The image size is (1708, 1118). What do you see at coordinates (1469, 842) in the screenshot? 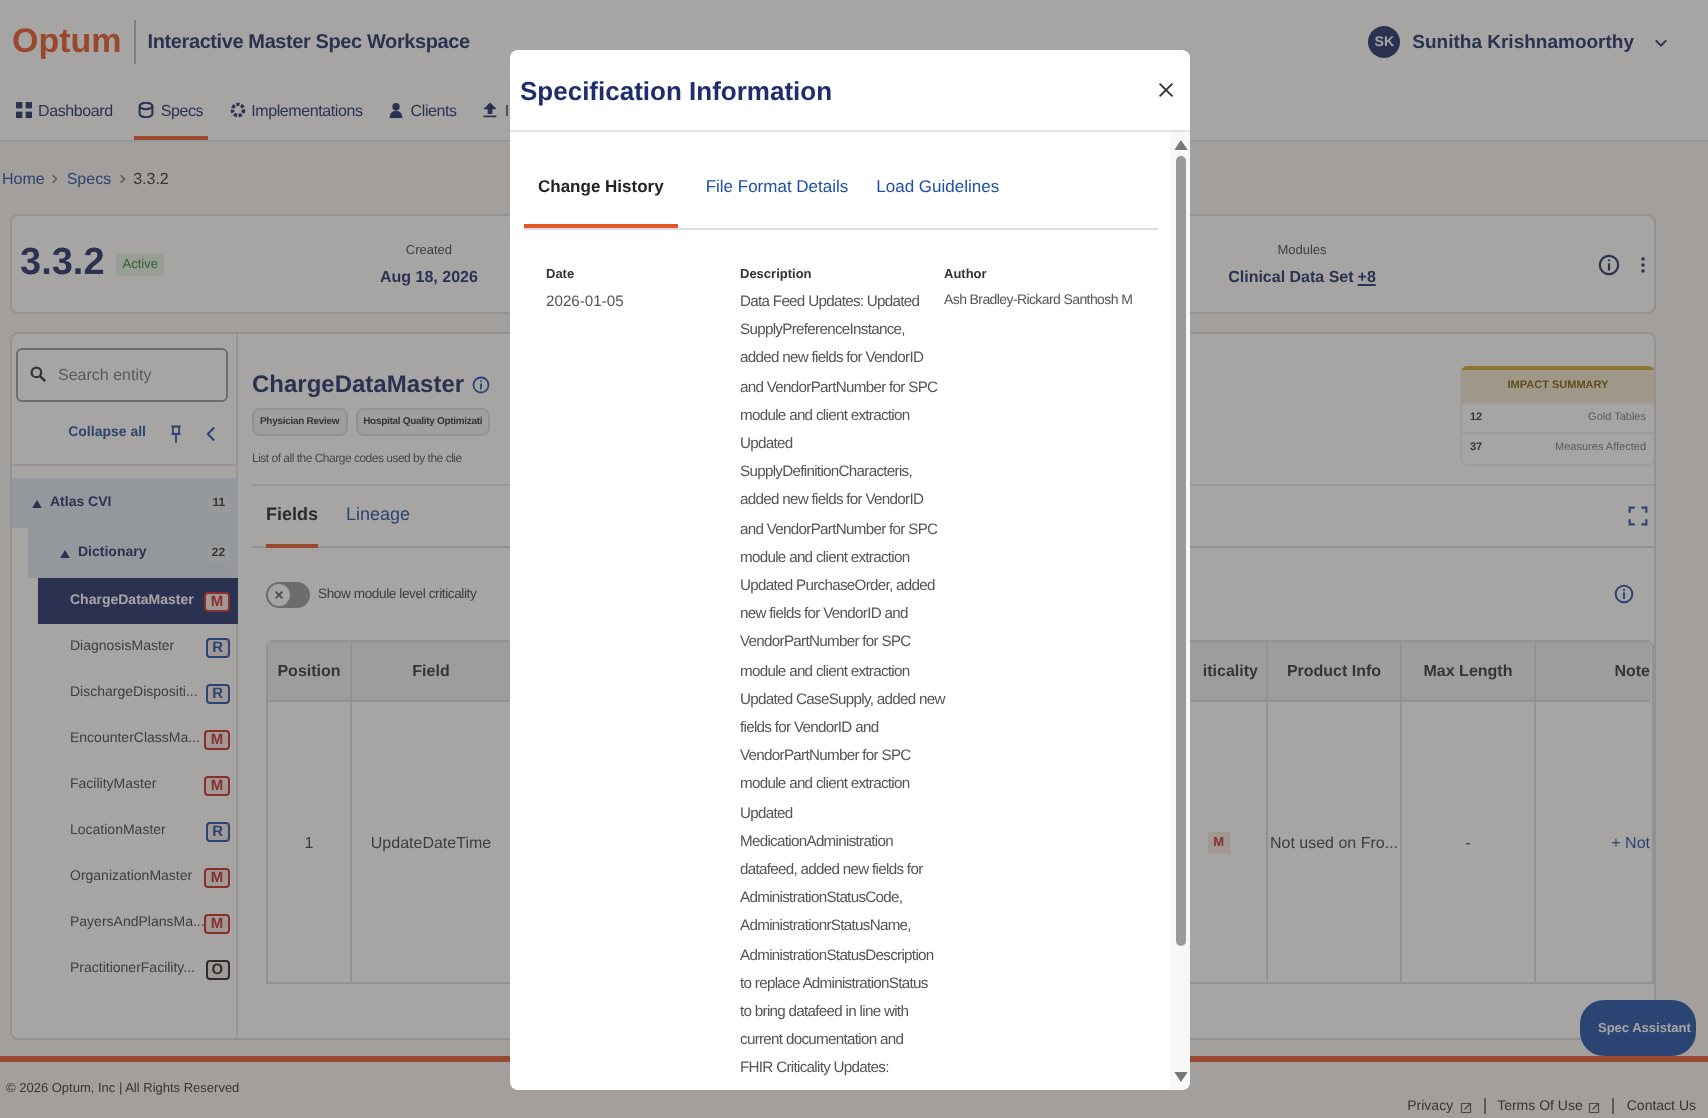
I see `table-cell: -` at bounding box center [1469, 842].